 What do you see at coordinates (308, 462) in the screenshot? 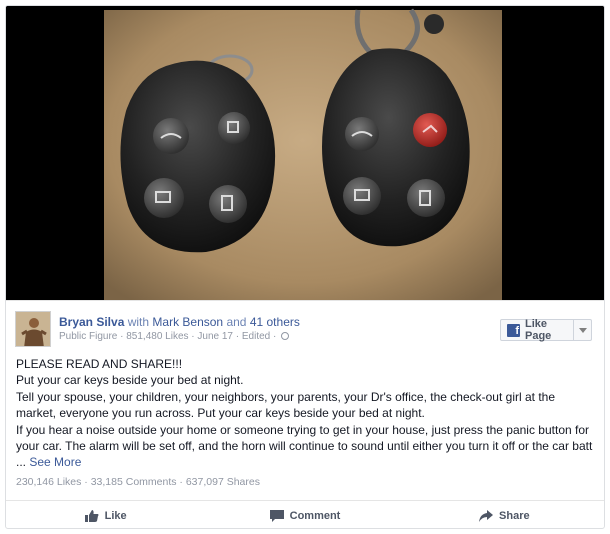
I see `post-line-last: ... See More` at bounding box center [308, 462].